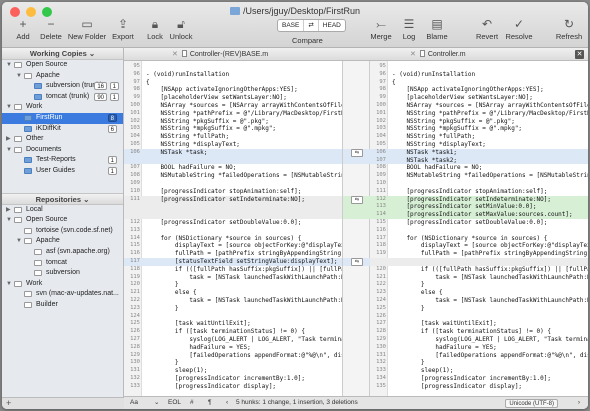 The width and height of the screenshot is (590, 411). I want to click on font-toggle: Aa, so click(134, 403).